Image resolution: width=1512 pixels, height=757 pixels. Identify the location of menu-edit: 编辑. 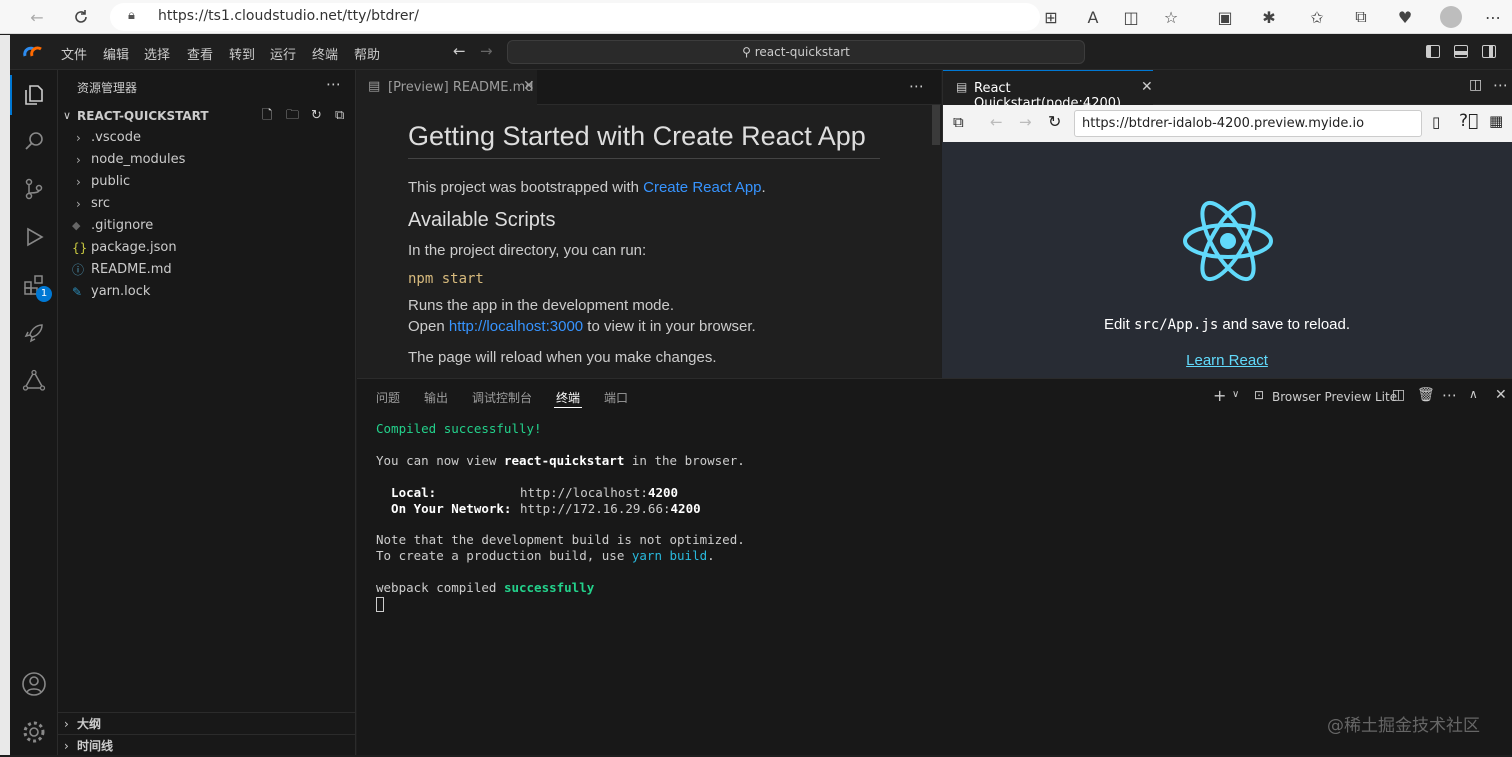
(116, 53).